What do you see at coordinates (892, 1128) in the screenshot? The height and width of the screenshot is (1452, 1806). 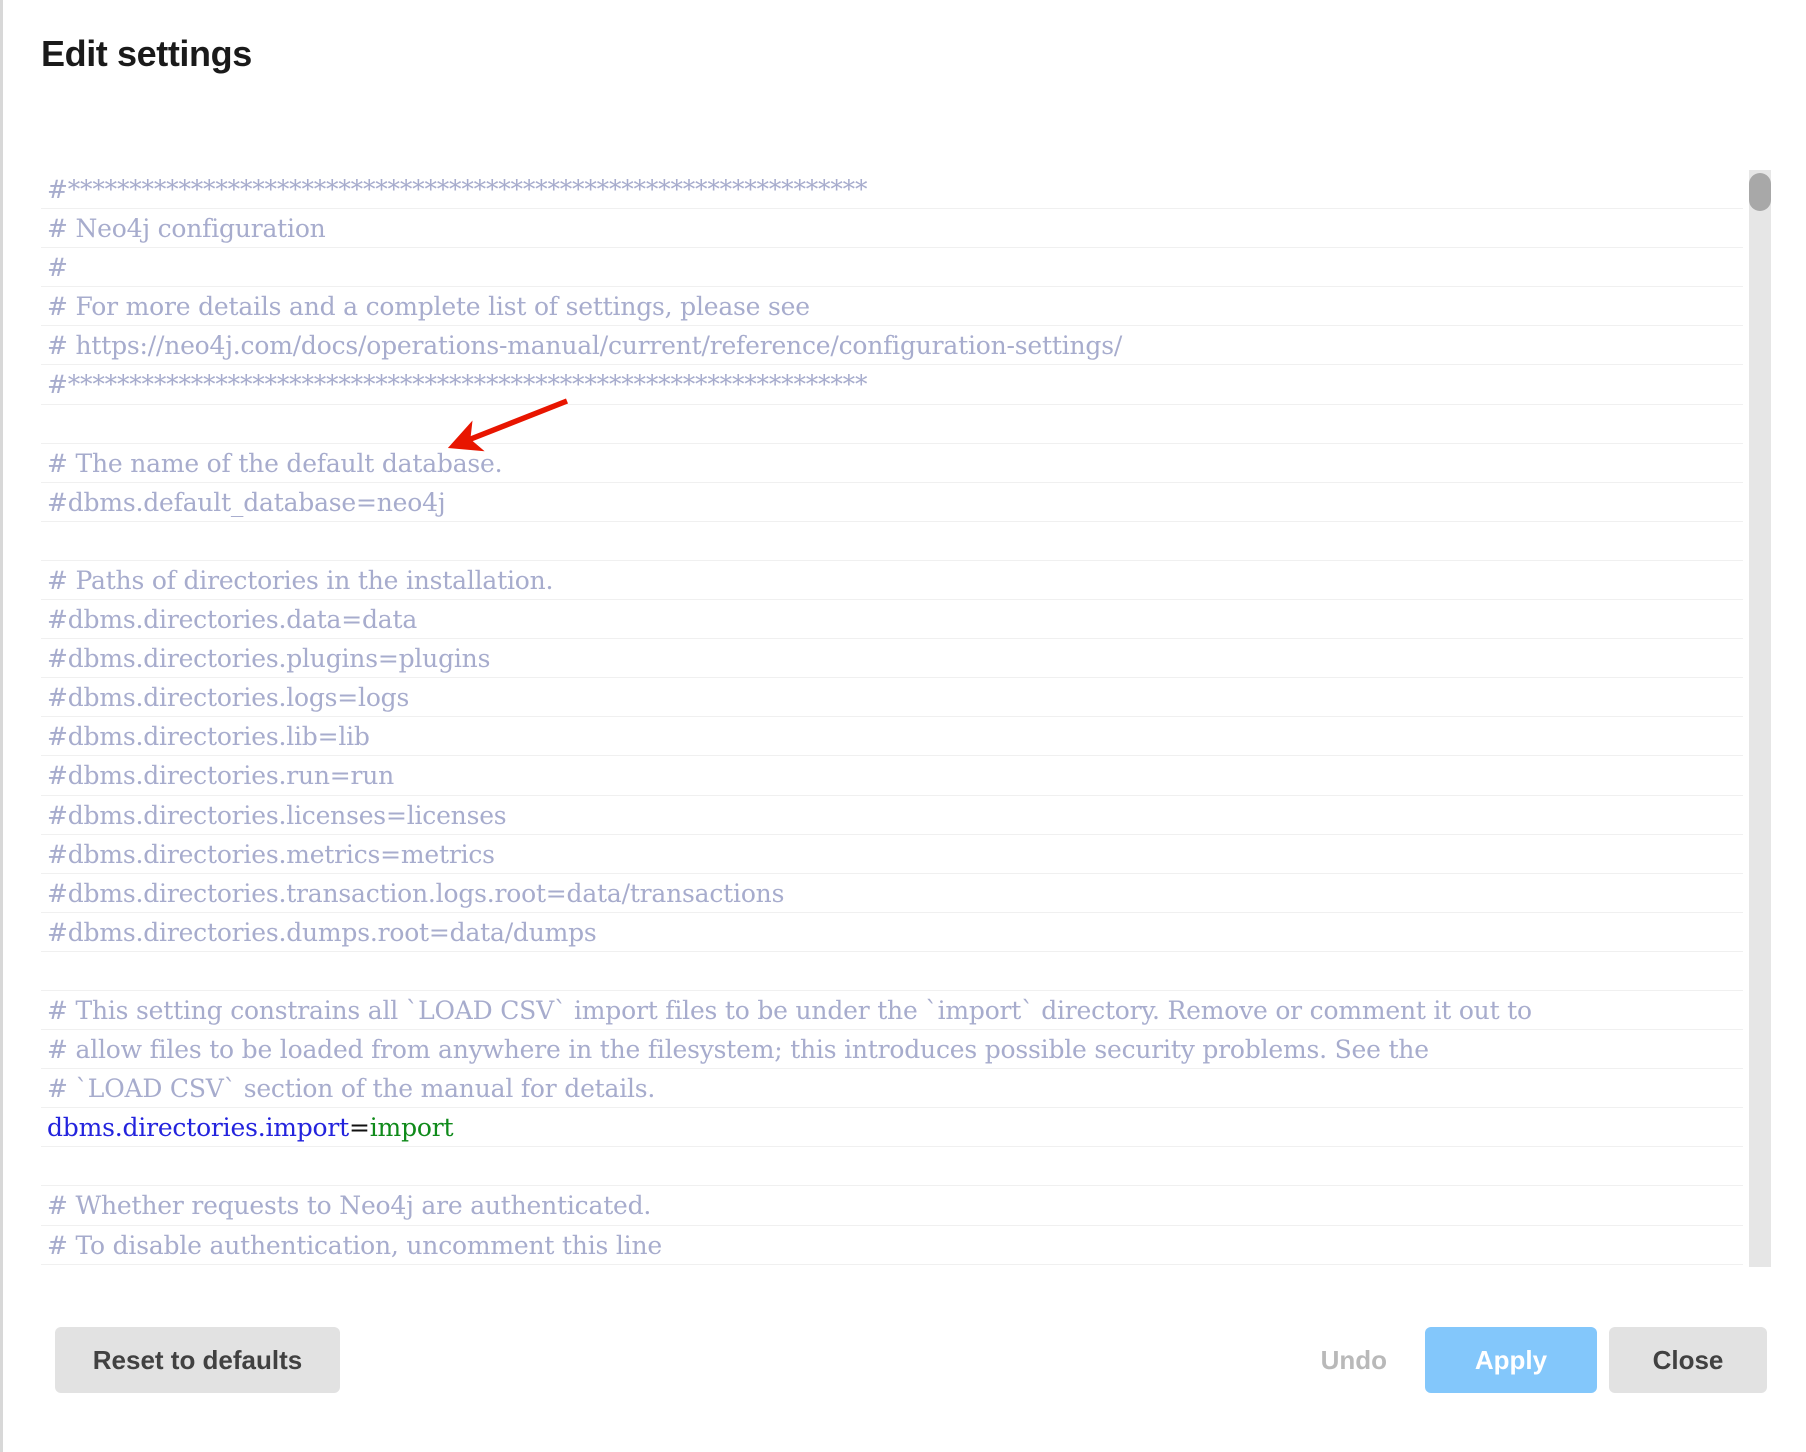 I see `code-line: dbms.directories.import=import` at bounding box center [892, 1128].